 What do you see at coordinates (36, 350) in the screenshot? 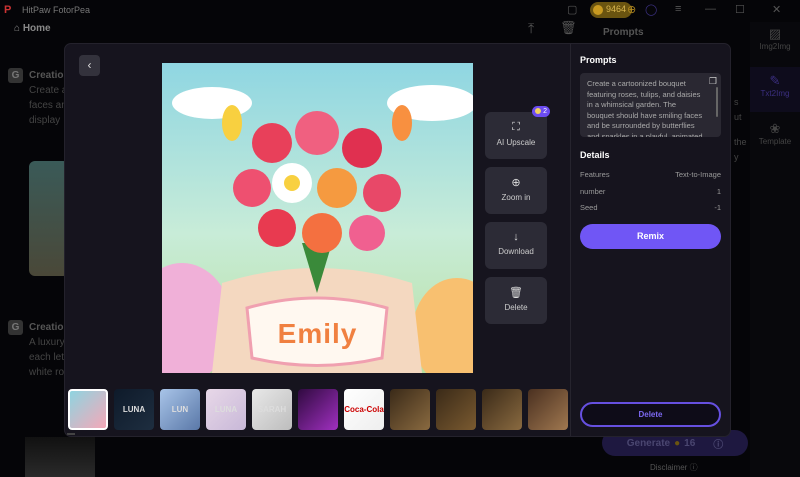
I see `creation-card-2: G Creatio A luxury each let white ro` at bounding box center [36, 350].